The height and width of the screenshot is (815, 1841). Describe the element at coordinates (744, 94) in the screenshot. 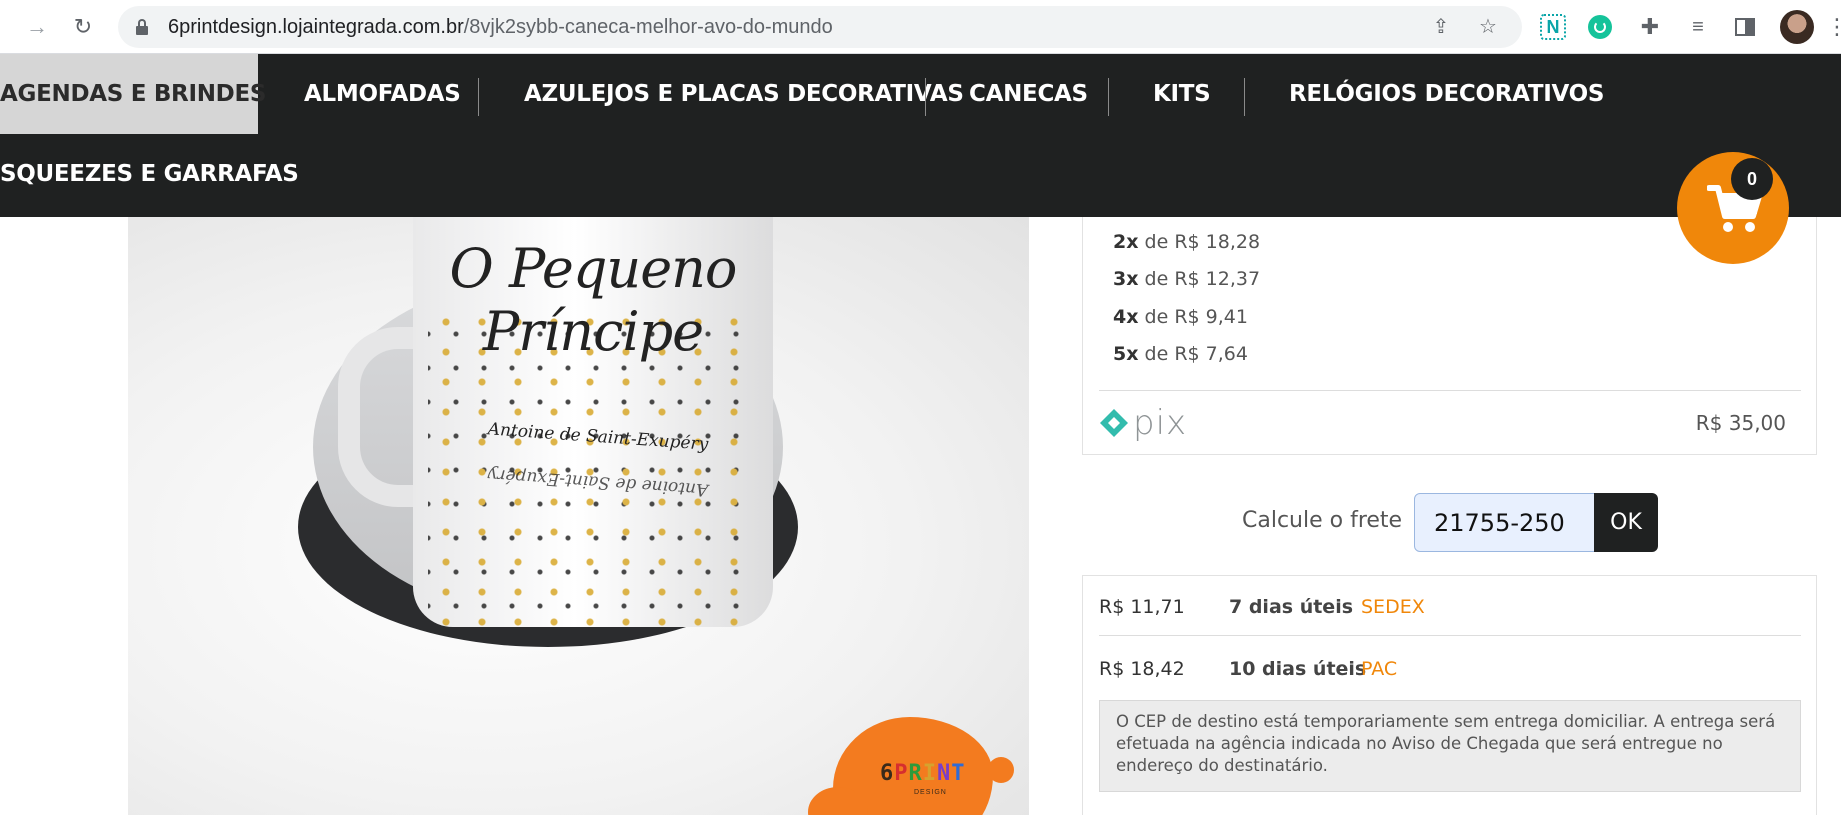

I see `nav-item-azulejos: AZULEJOS E PLACAS DECORATIVAS` at that location.